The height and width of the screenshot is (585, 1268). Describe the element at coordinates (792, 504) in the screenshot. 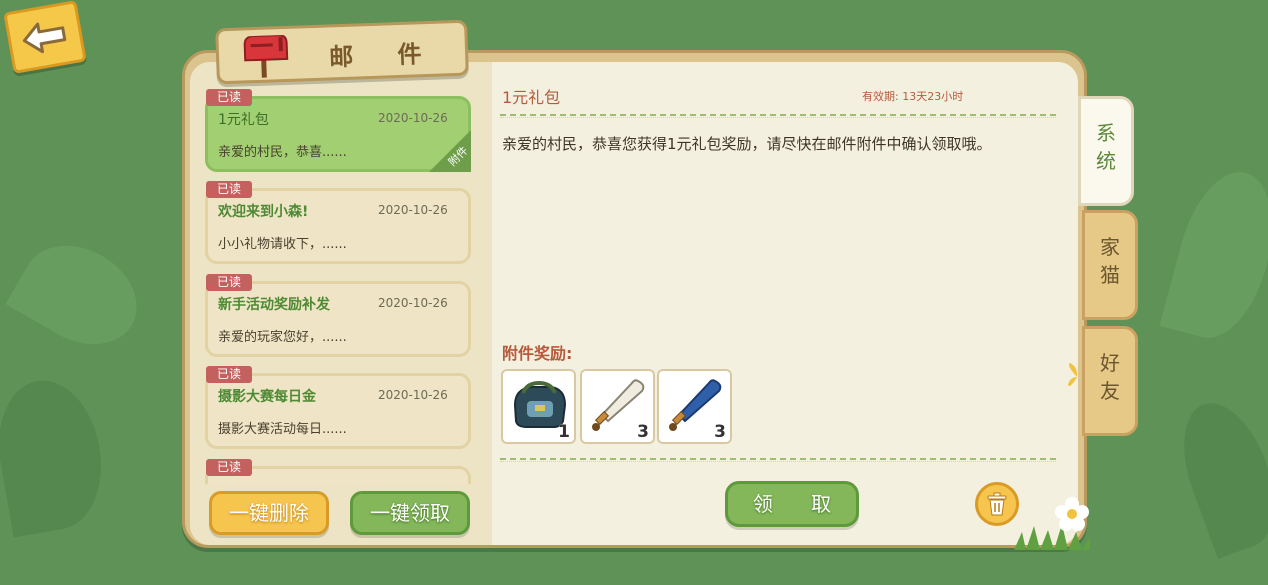

I see `claim-button: 领 取` at that location.